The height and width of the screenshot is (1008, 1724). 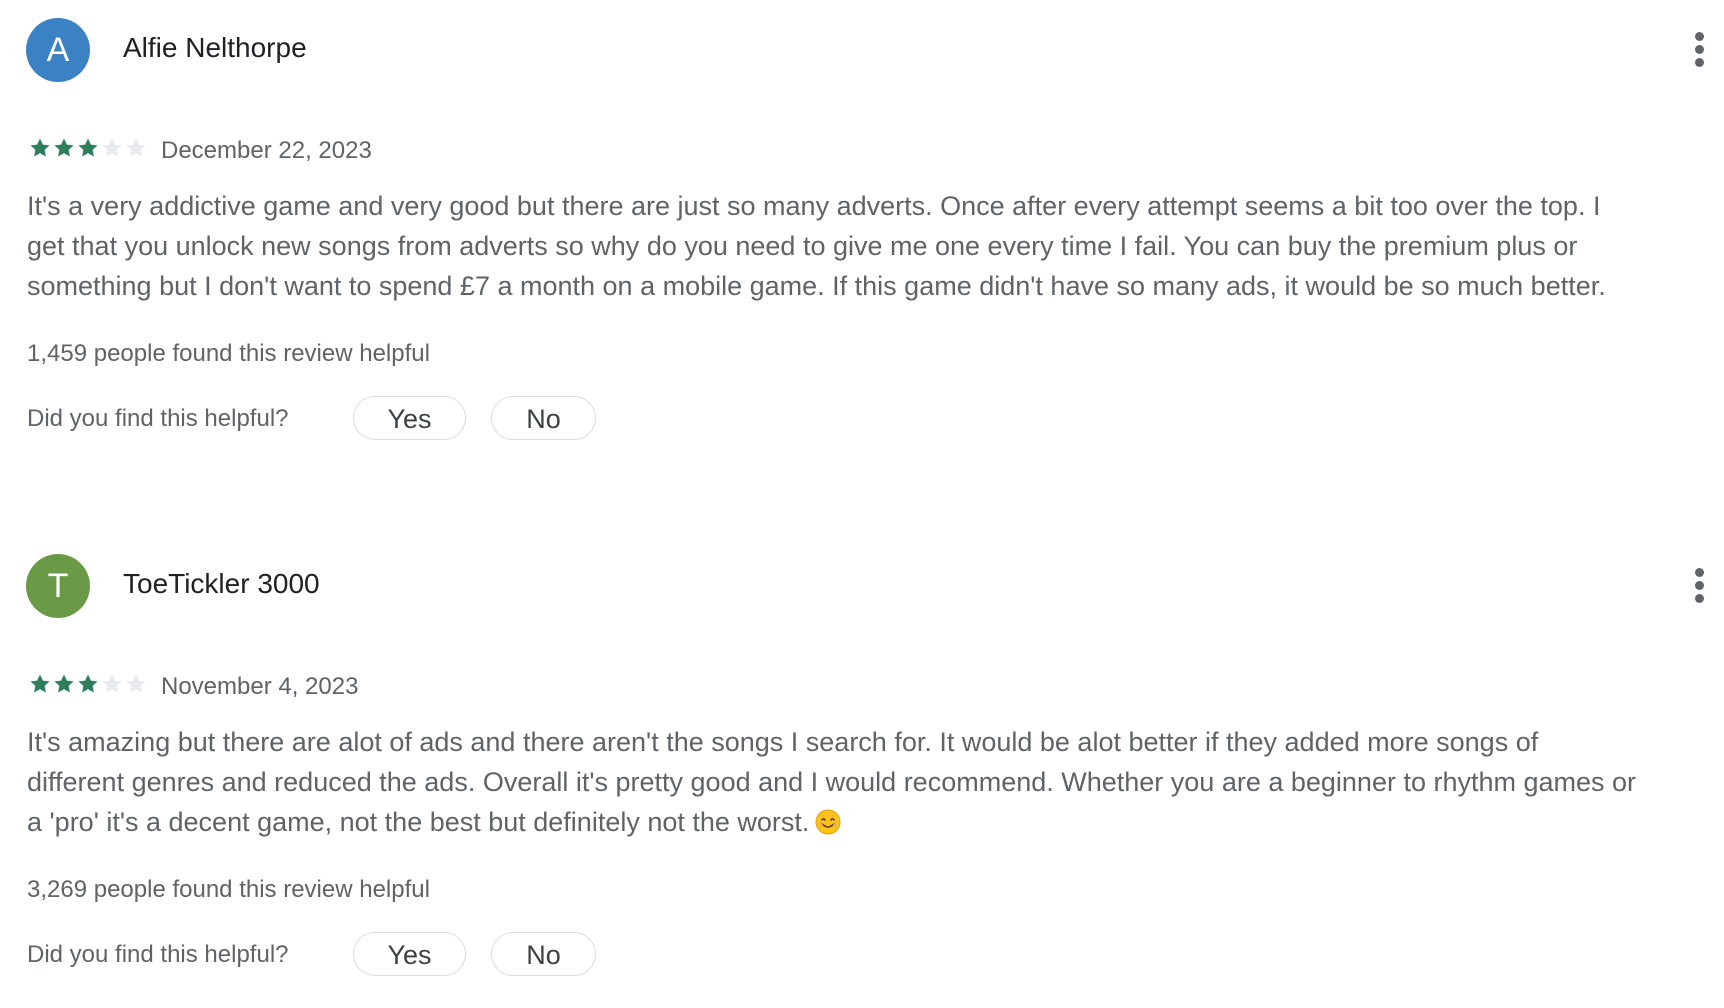 What do you see at coordinates (228, 889) in the screenshot?
I see `helpful-count: 3,269 people found this review helpful` at bounding box center [228, 889].